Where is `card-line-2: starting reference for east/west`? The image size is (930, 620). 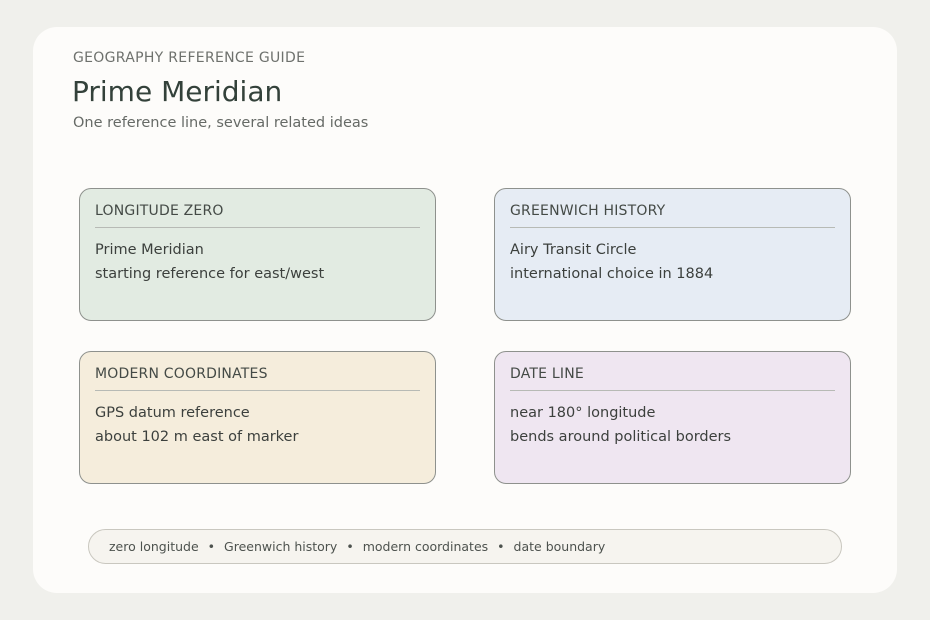 card-line-2: starting reference for east/west is located at coordinates (210, 274).